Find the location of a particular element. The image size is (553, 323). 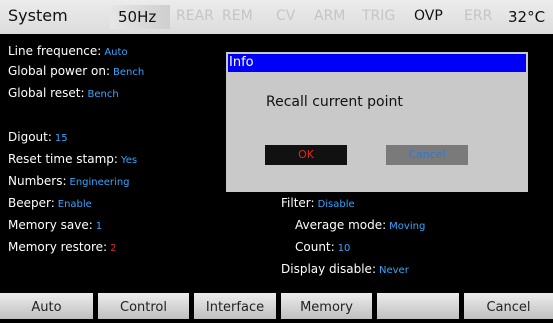

setting-label: Average mode: is located at coordinates (341, 225).